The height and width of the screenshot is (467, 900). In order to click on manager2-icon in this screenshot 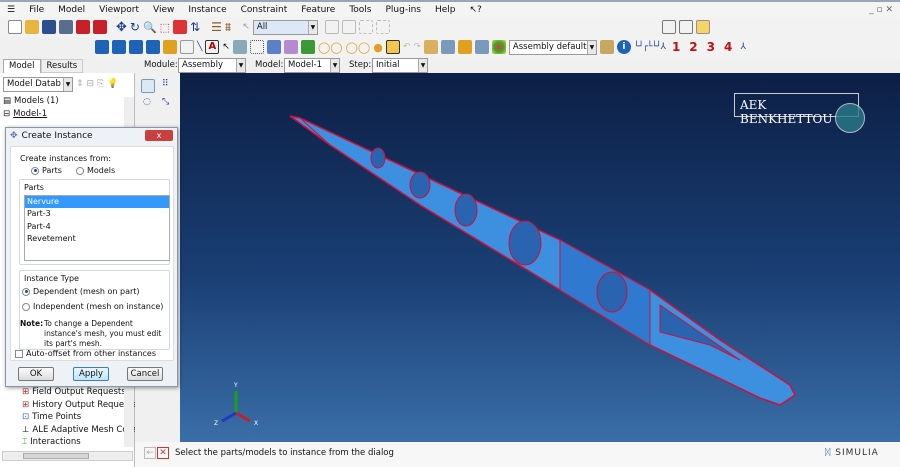, I will do `click(481, 47)`.